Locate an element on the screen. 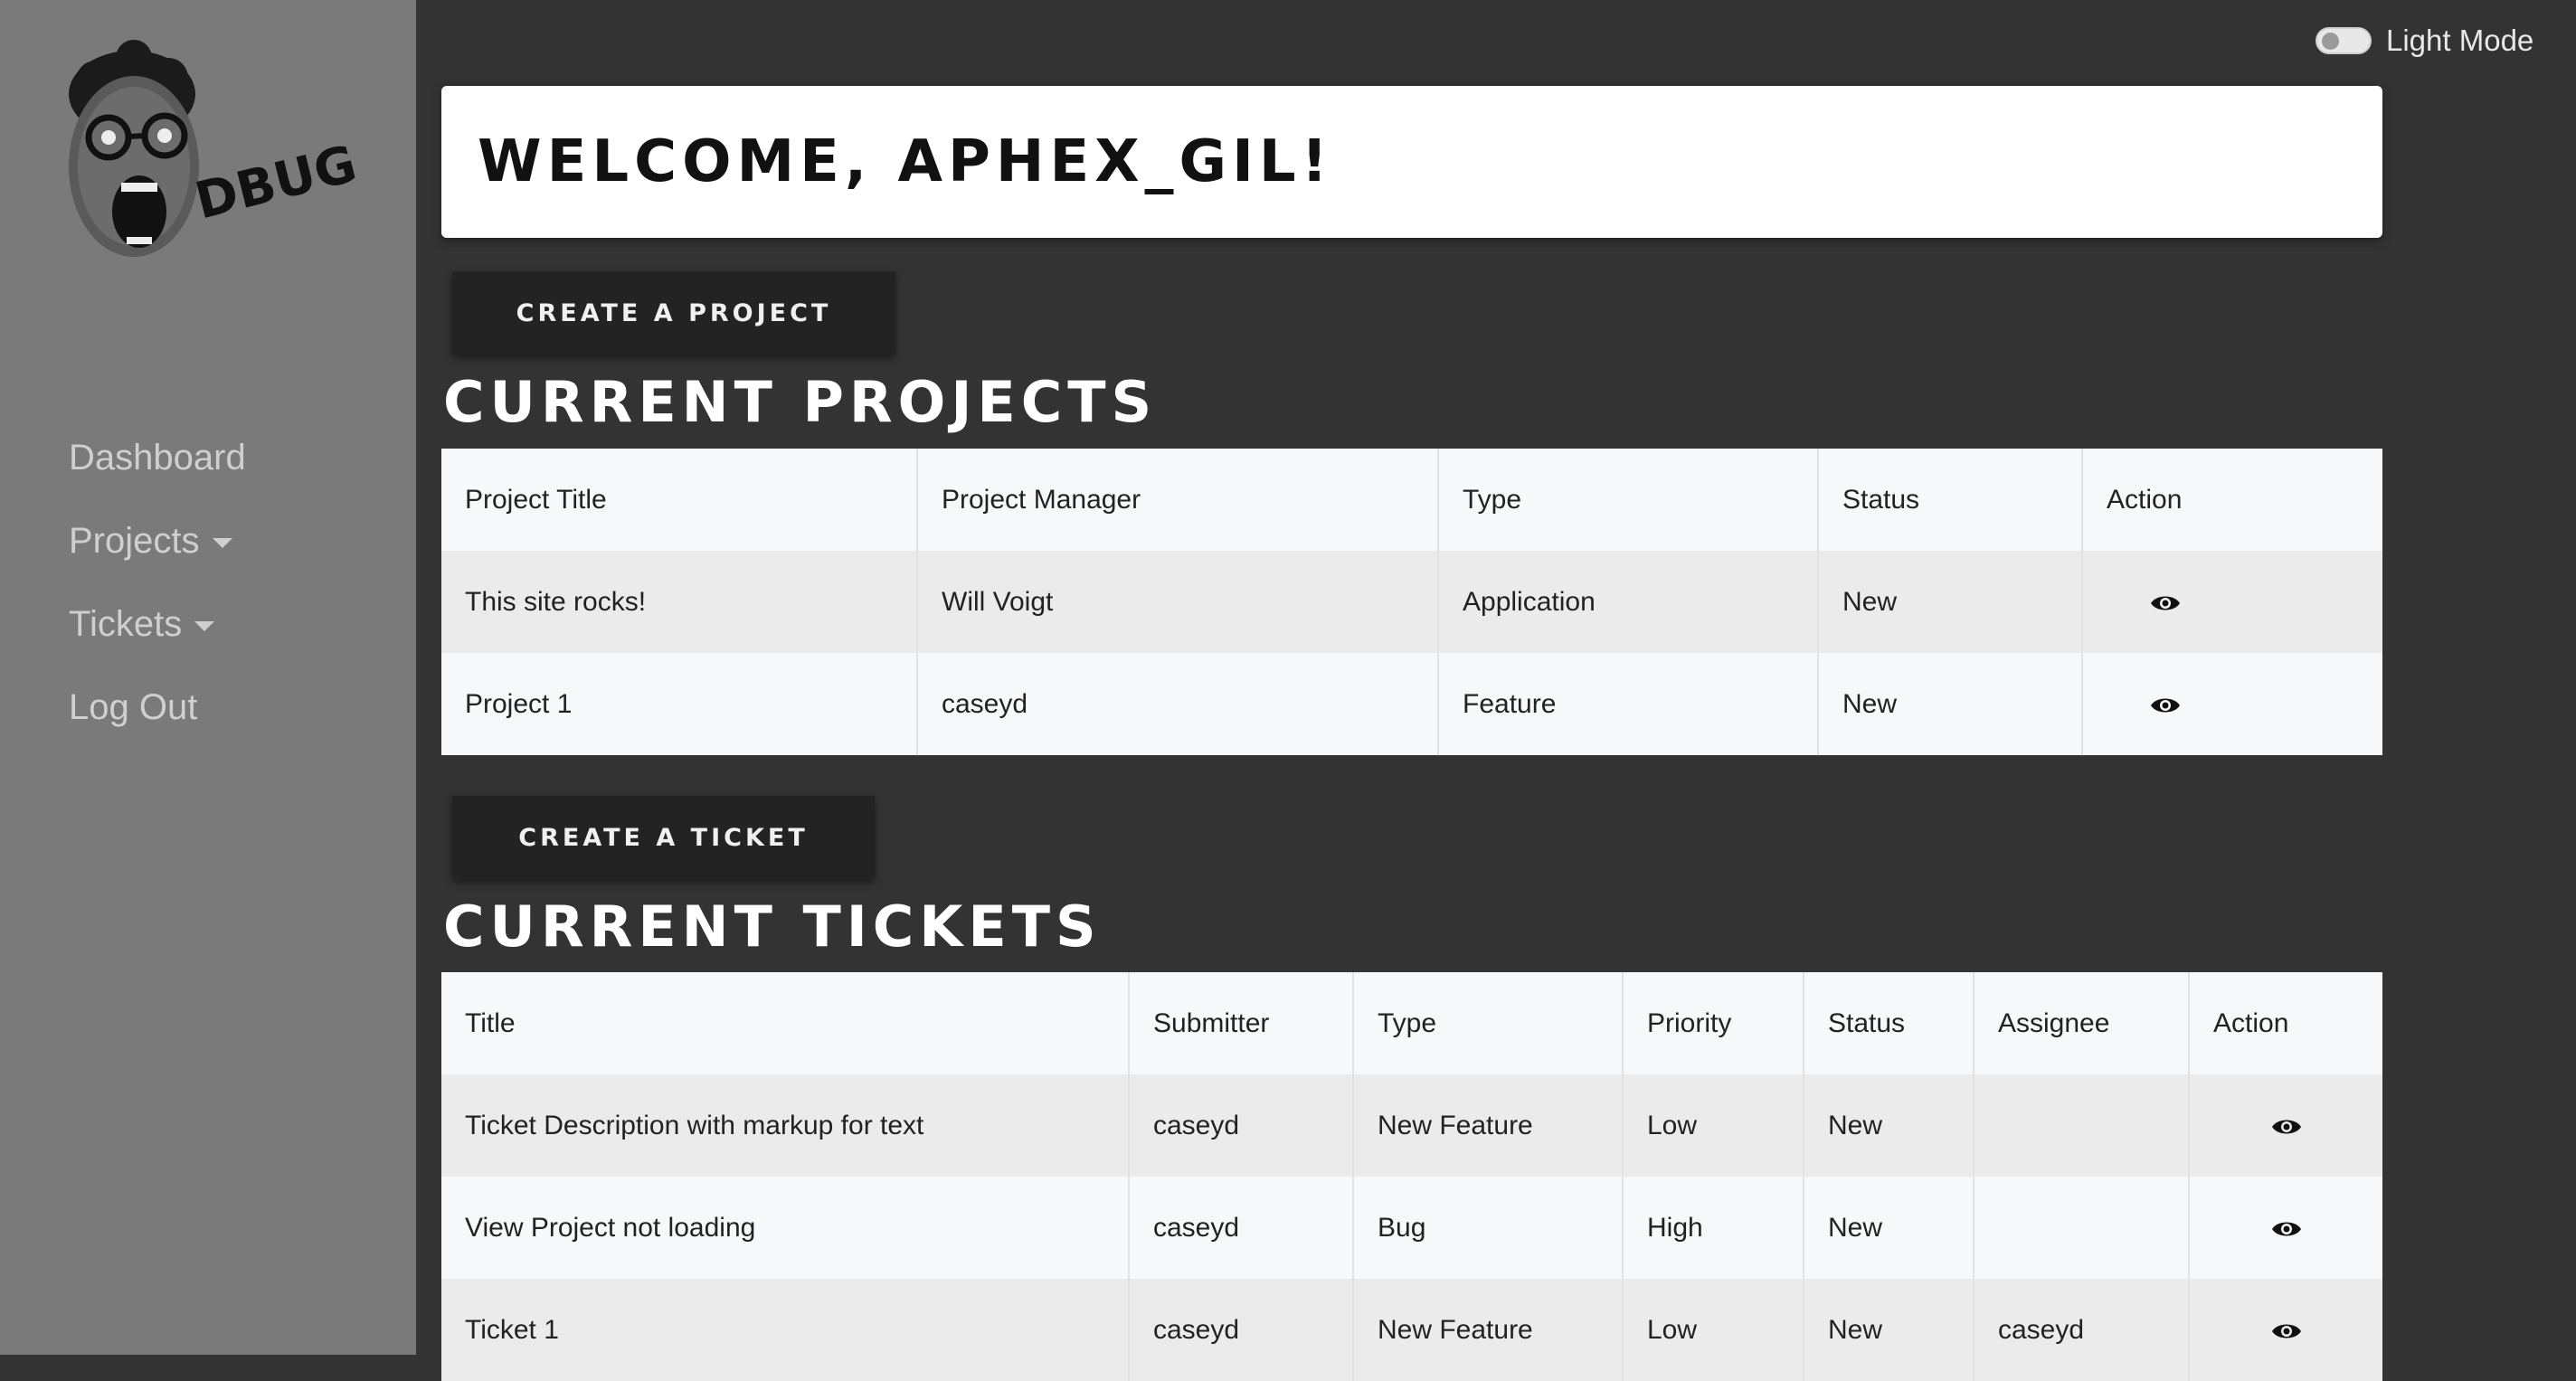 The image size is (2576, 1381). sidebar-item-tickets: Tickets is located at coordinates (158, 624).